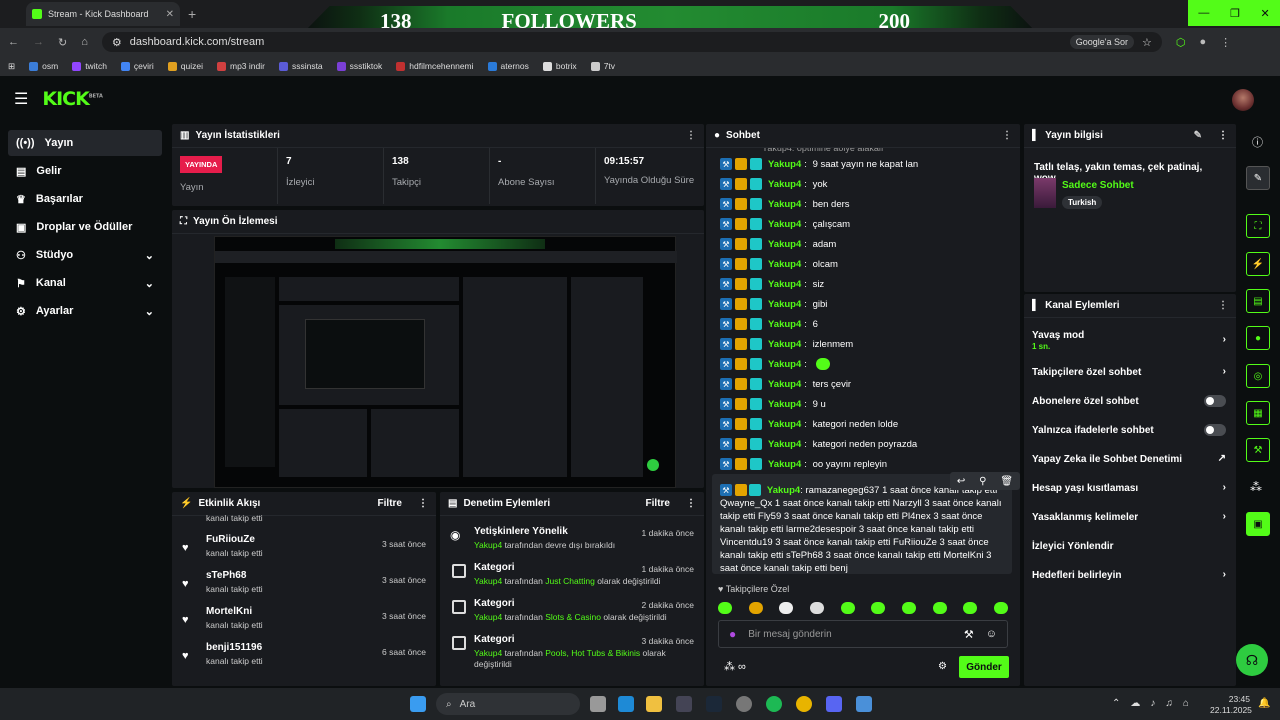 This screenshot has height=720, width=1280. What do you see at coordinates (170, 14) in the screenshot?
I see `close-tab-icon: ✕` at bounding box center [170, 14].